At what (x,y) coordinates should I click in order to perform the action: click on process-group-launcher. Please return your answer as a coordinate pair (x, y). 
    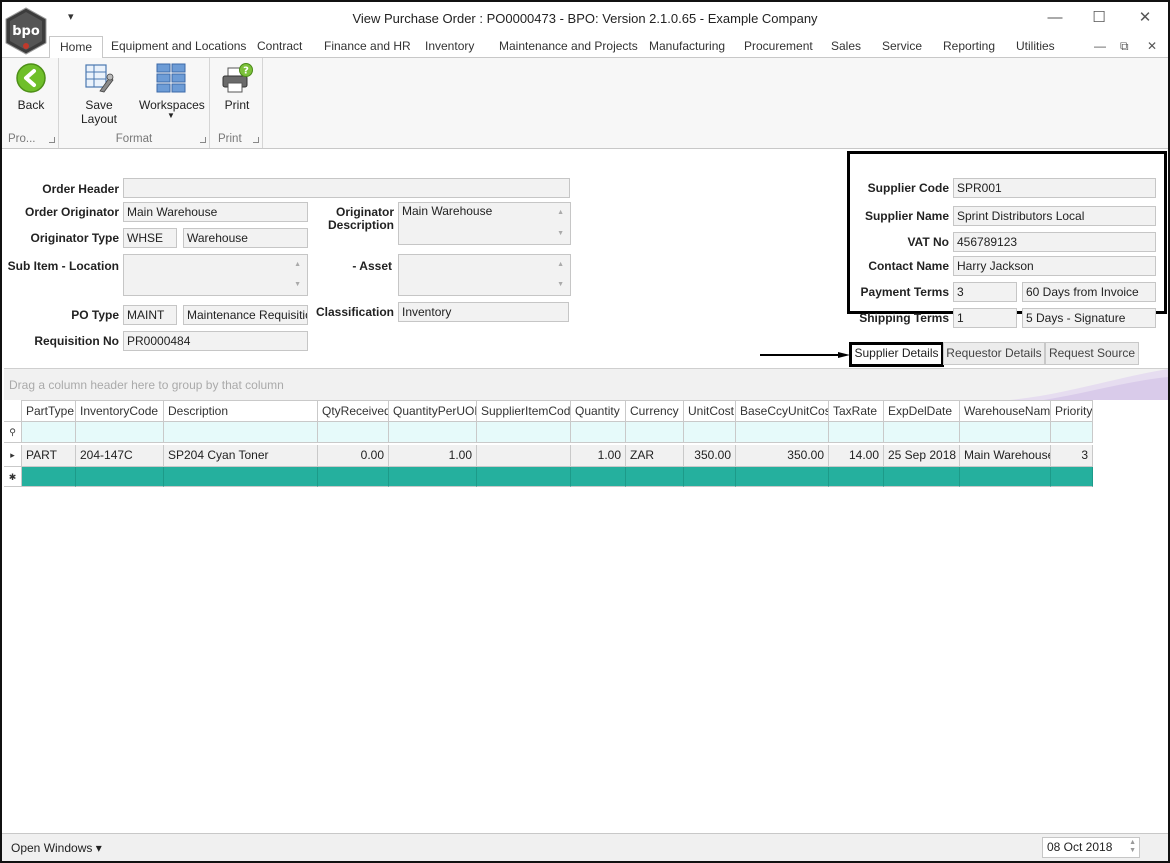
    Looking at the image, I should click on (52, 140).